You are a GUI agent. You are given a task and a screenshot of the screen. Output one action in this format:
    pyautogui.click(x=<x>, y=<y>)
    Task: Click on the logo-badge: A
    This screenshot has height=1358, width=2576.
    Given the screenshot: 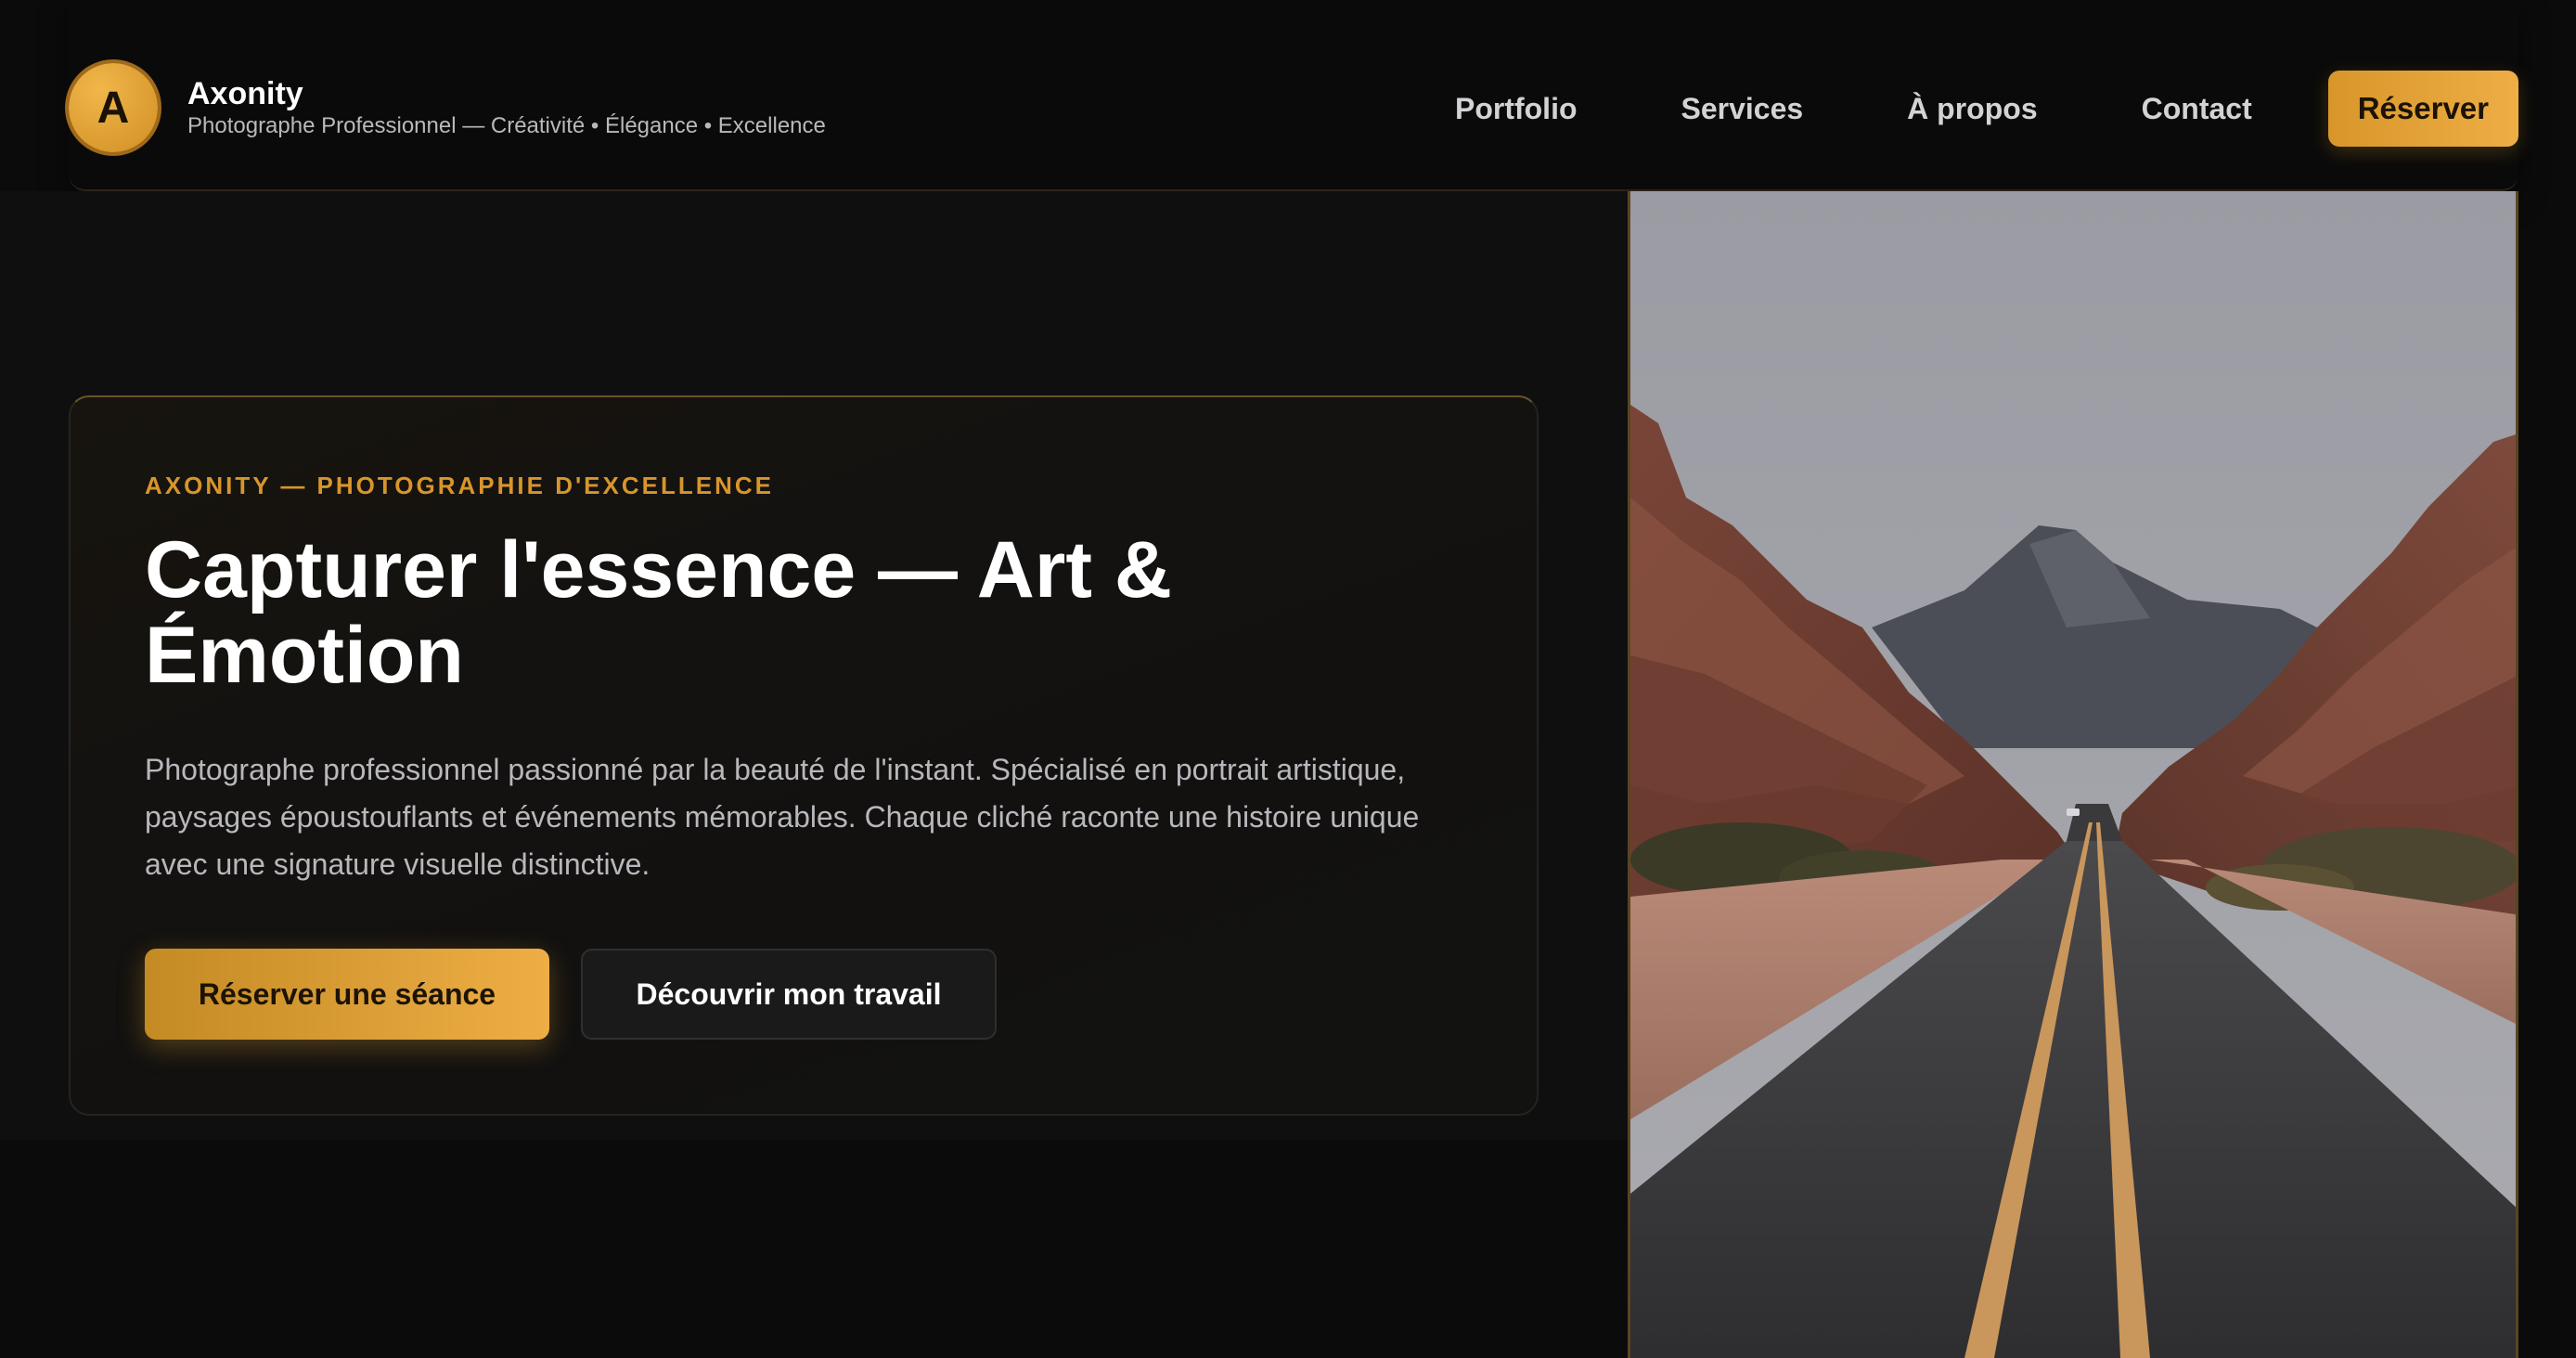 What is the action you would take?
    pyautogui.click(x=114, y=107)
    